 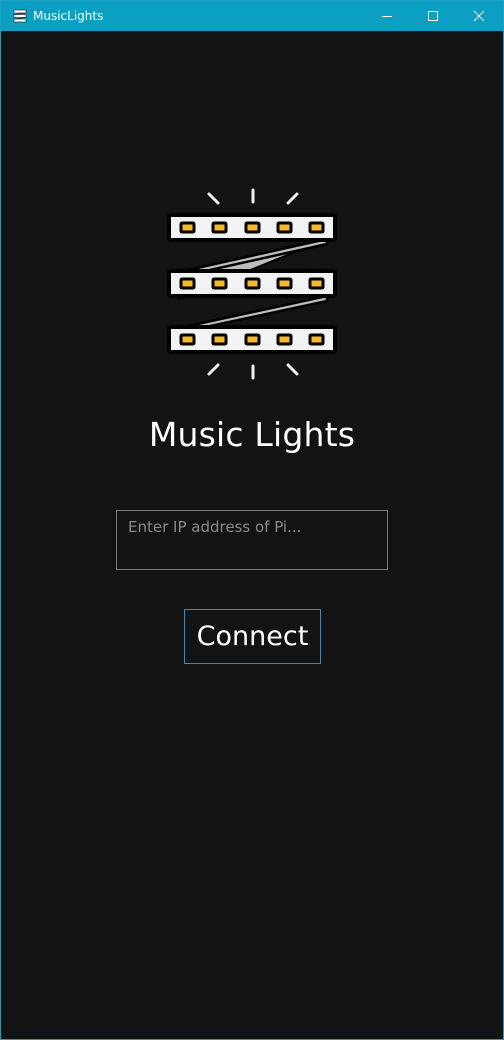 I want to click on title-bar: MusicLights, so click(x=252, y=16).